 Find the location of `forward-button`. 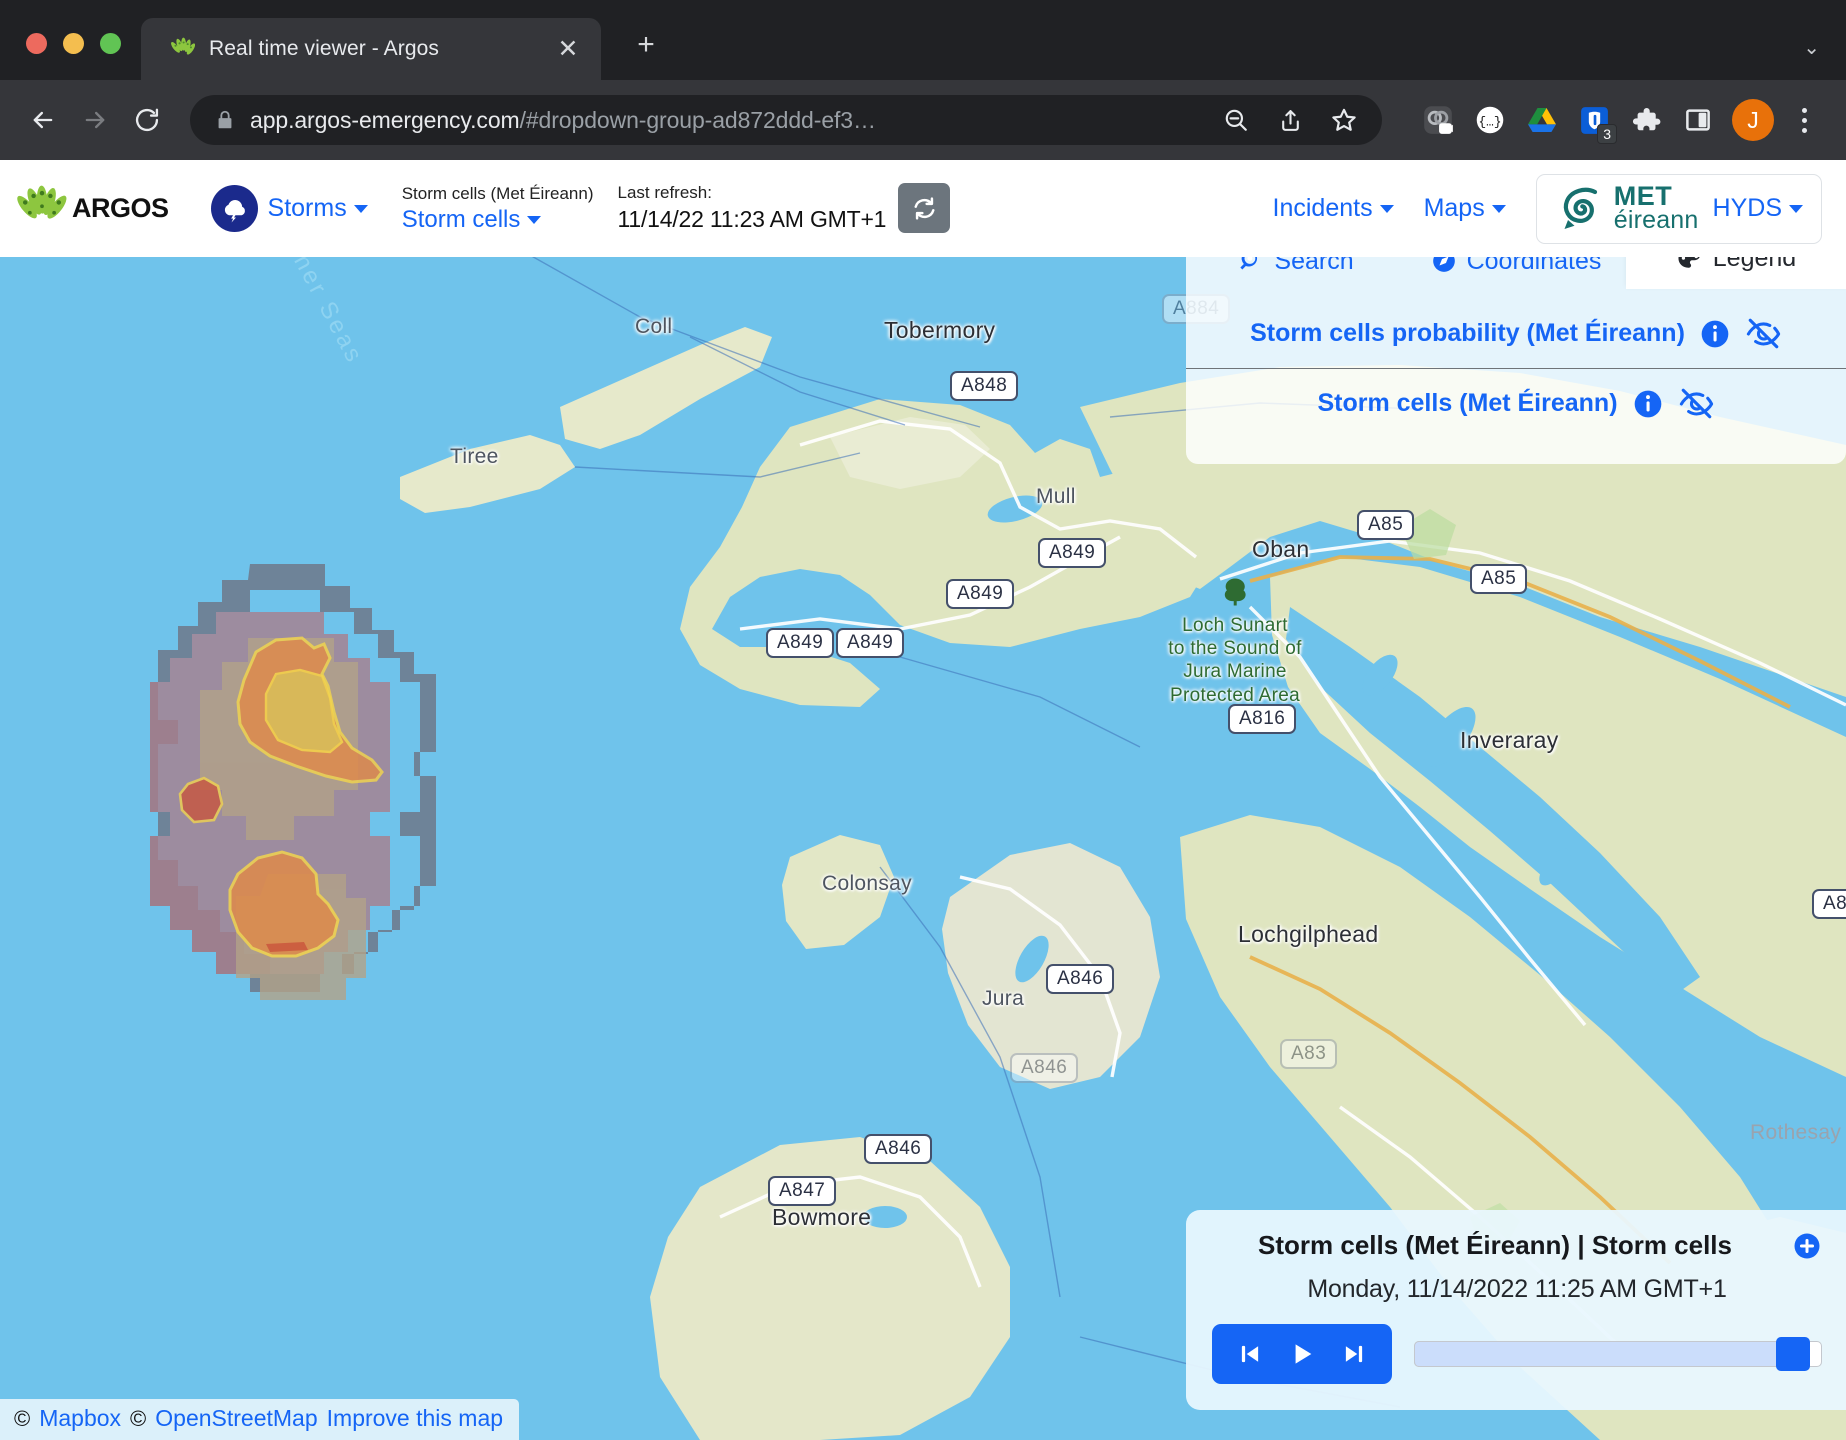

forward-button is located at coordinates (95, 120).